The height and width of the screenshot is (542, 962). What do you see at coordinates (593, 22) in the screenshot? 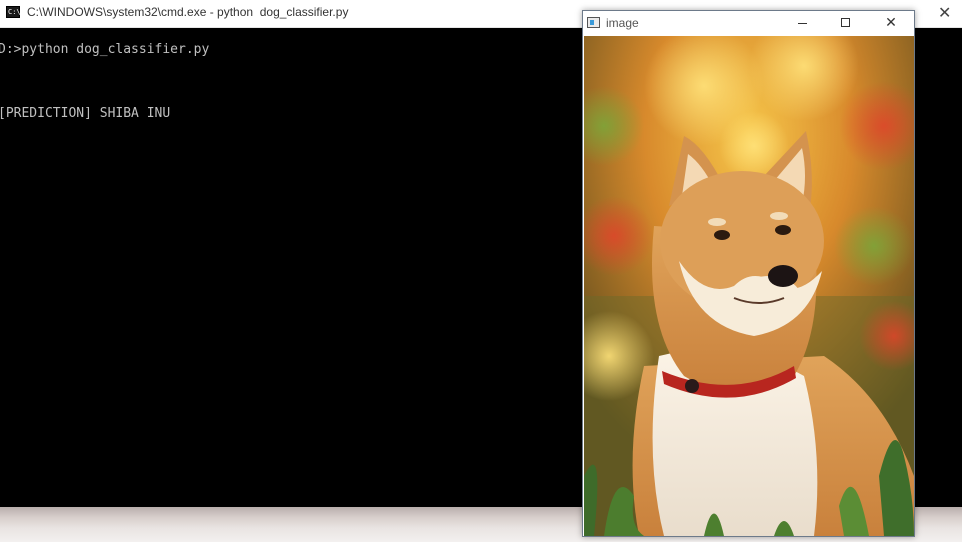
I see `image-app-icon` at bounding box center [593, 22].